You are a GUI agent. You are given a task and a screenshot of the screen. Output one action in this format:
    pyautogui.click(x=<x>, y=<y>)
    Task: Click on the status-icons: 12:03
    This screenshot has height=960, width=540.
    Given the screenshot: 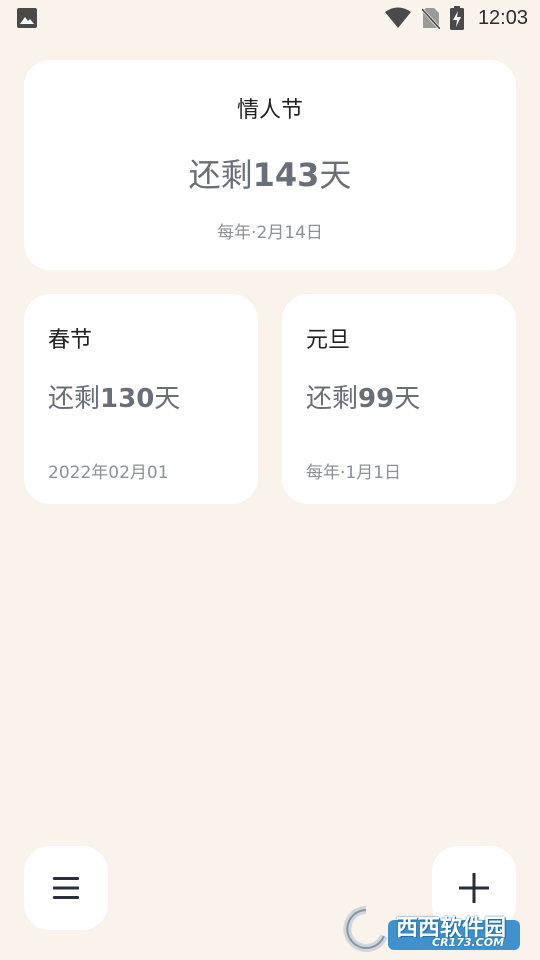 What is the action you would take?
    pyautogui.click(x=456, y=18)
    